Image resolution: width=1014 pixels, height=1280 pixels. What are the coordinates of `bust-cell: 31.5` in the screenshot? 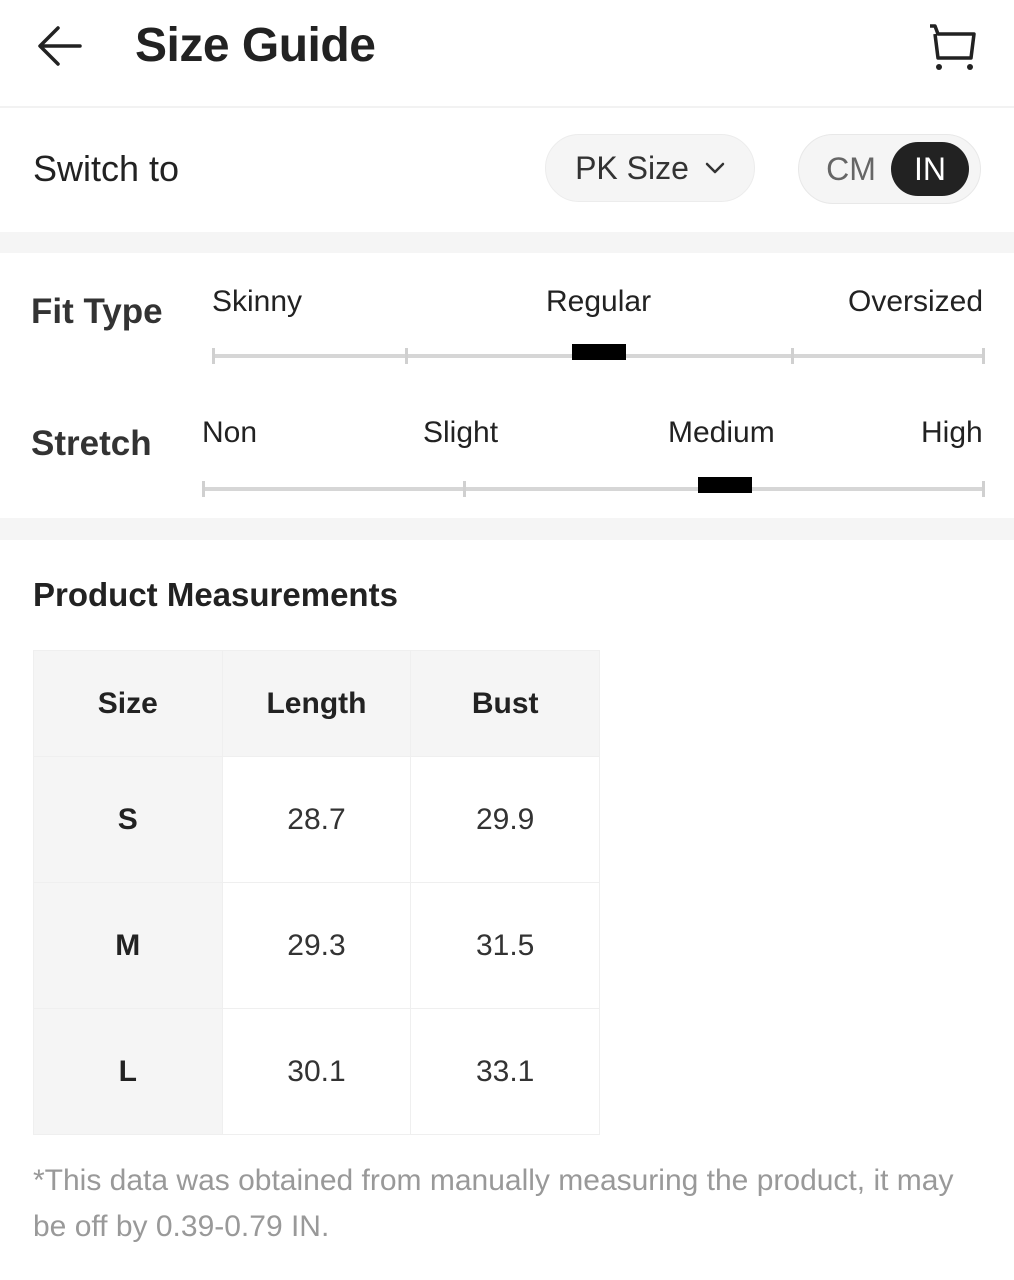 It's located at (505, 945).